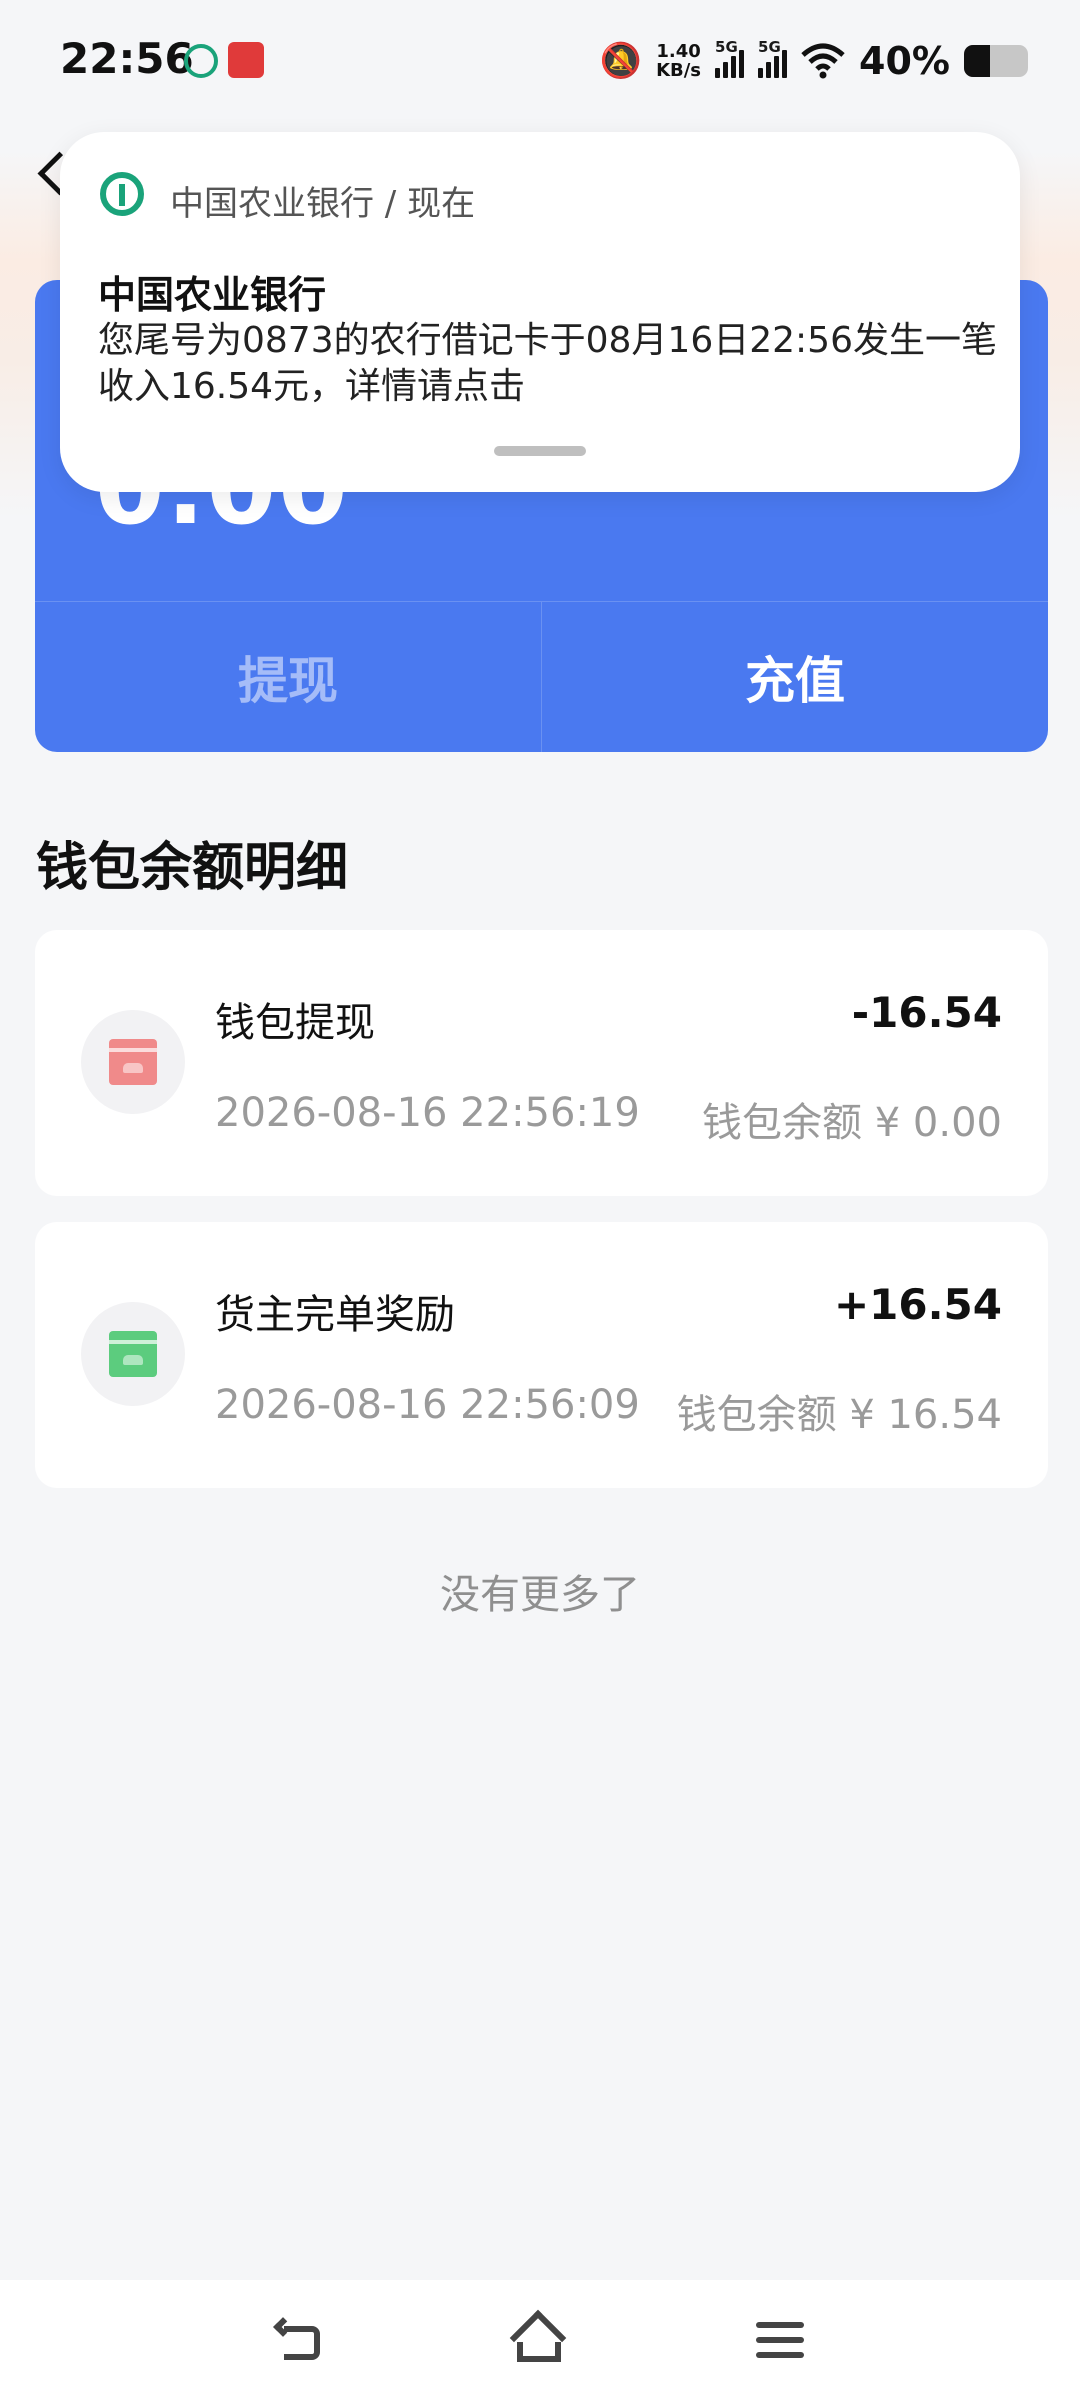 Image resolution: width=1080 pixels, height=2408 pixels. Describe the element at coordinates (823, 61) in the screenshot. I see `wifi-icon` at that location.